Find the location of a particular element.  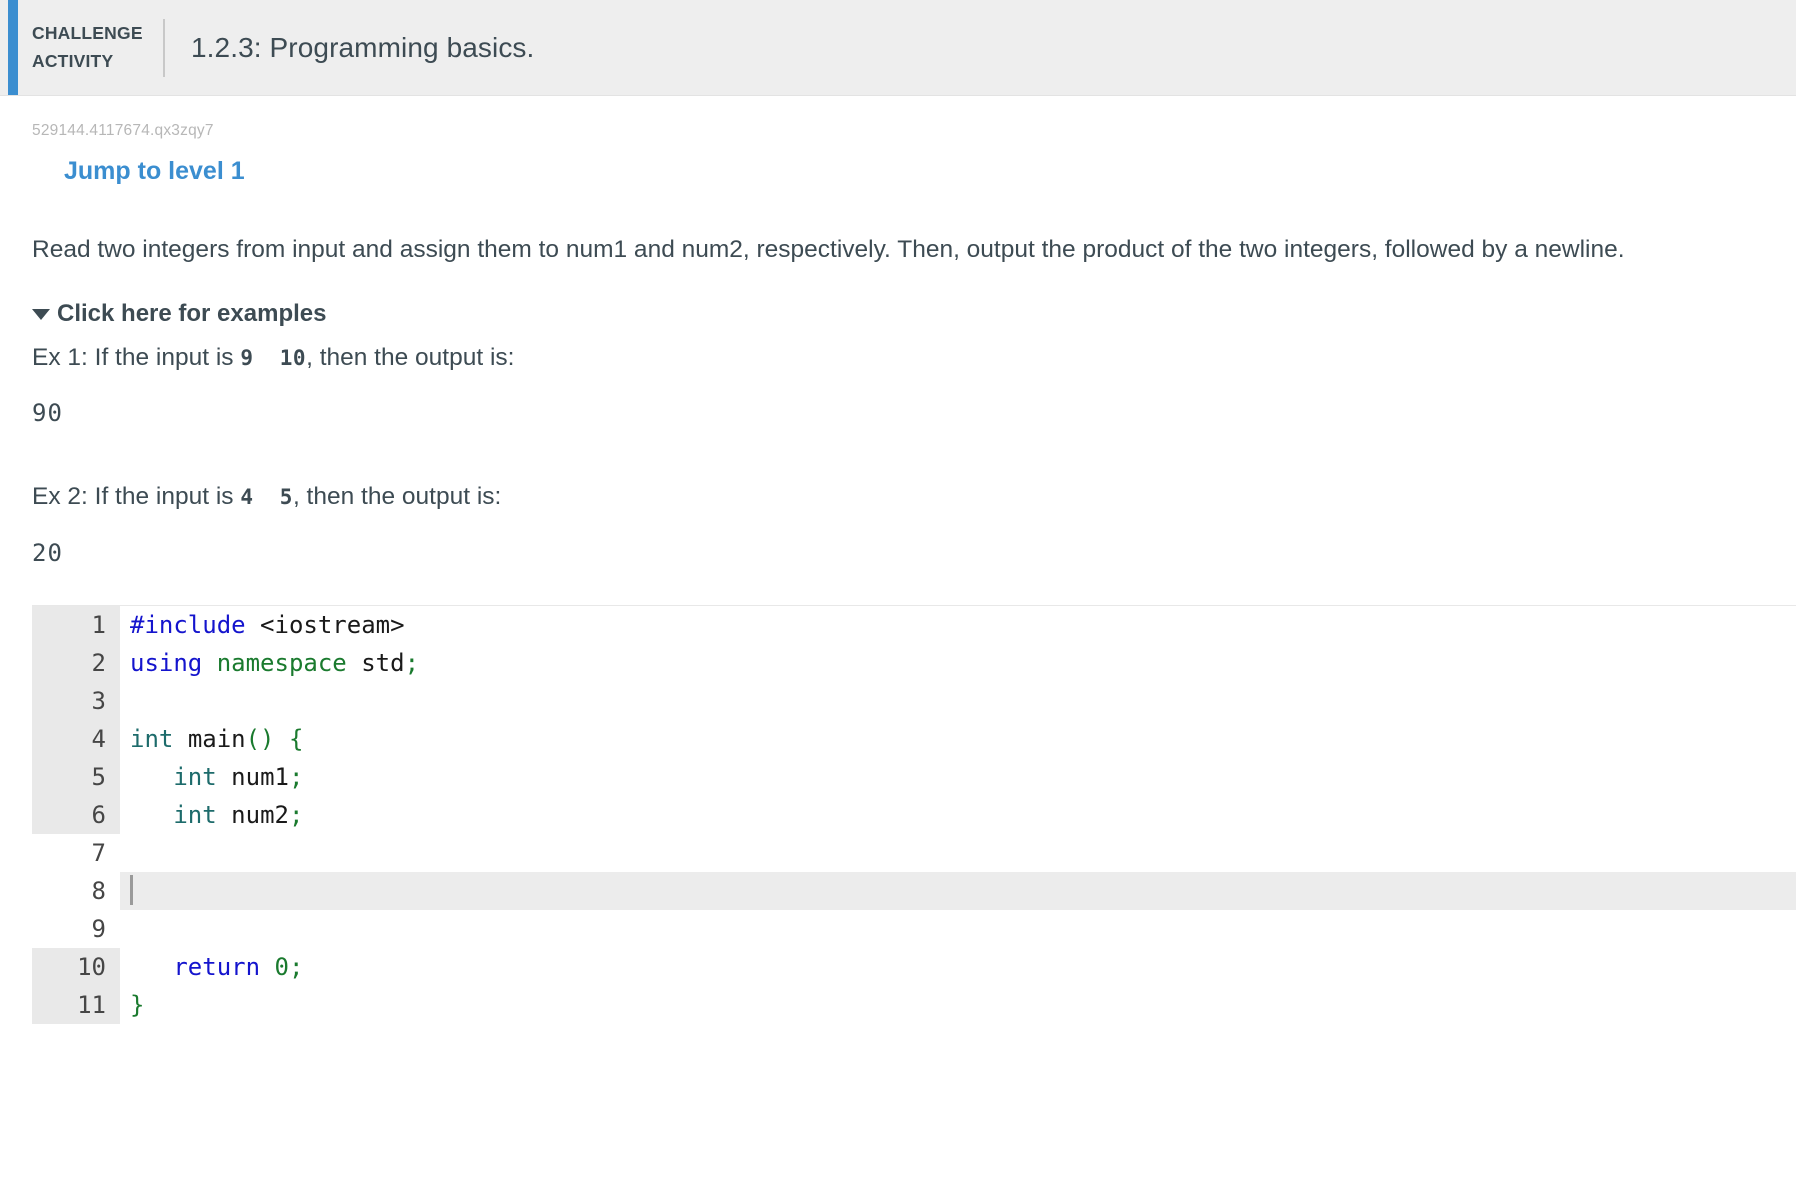

code-line: 1 #include <iostream> is located at coordinates (914, 624).